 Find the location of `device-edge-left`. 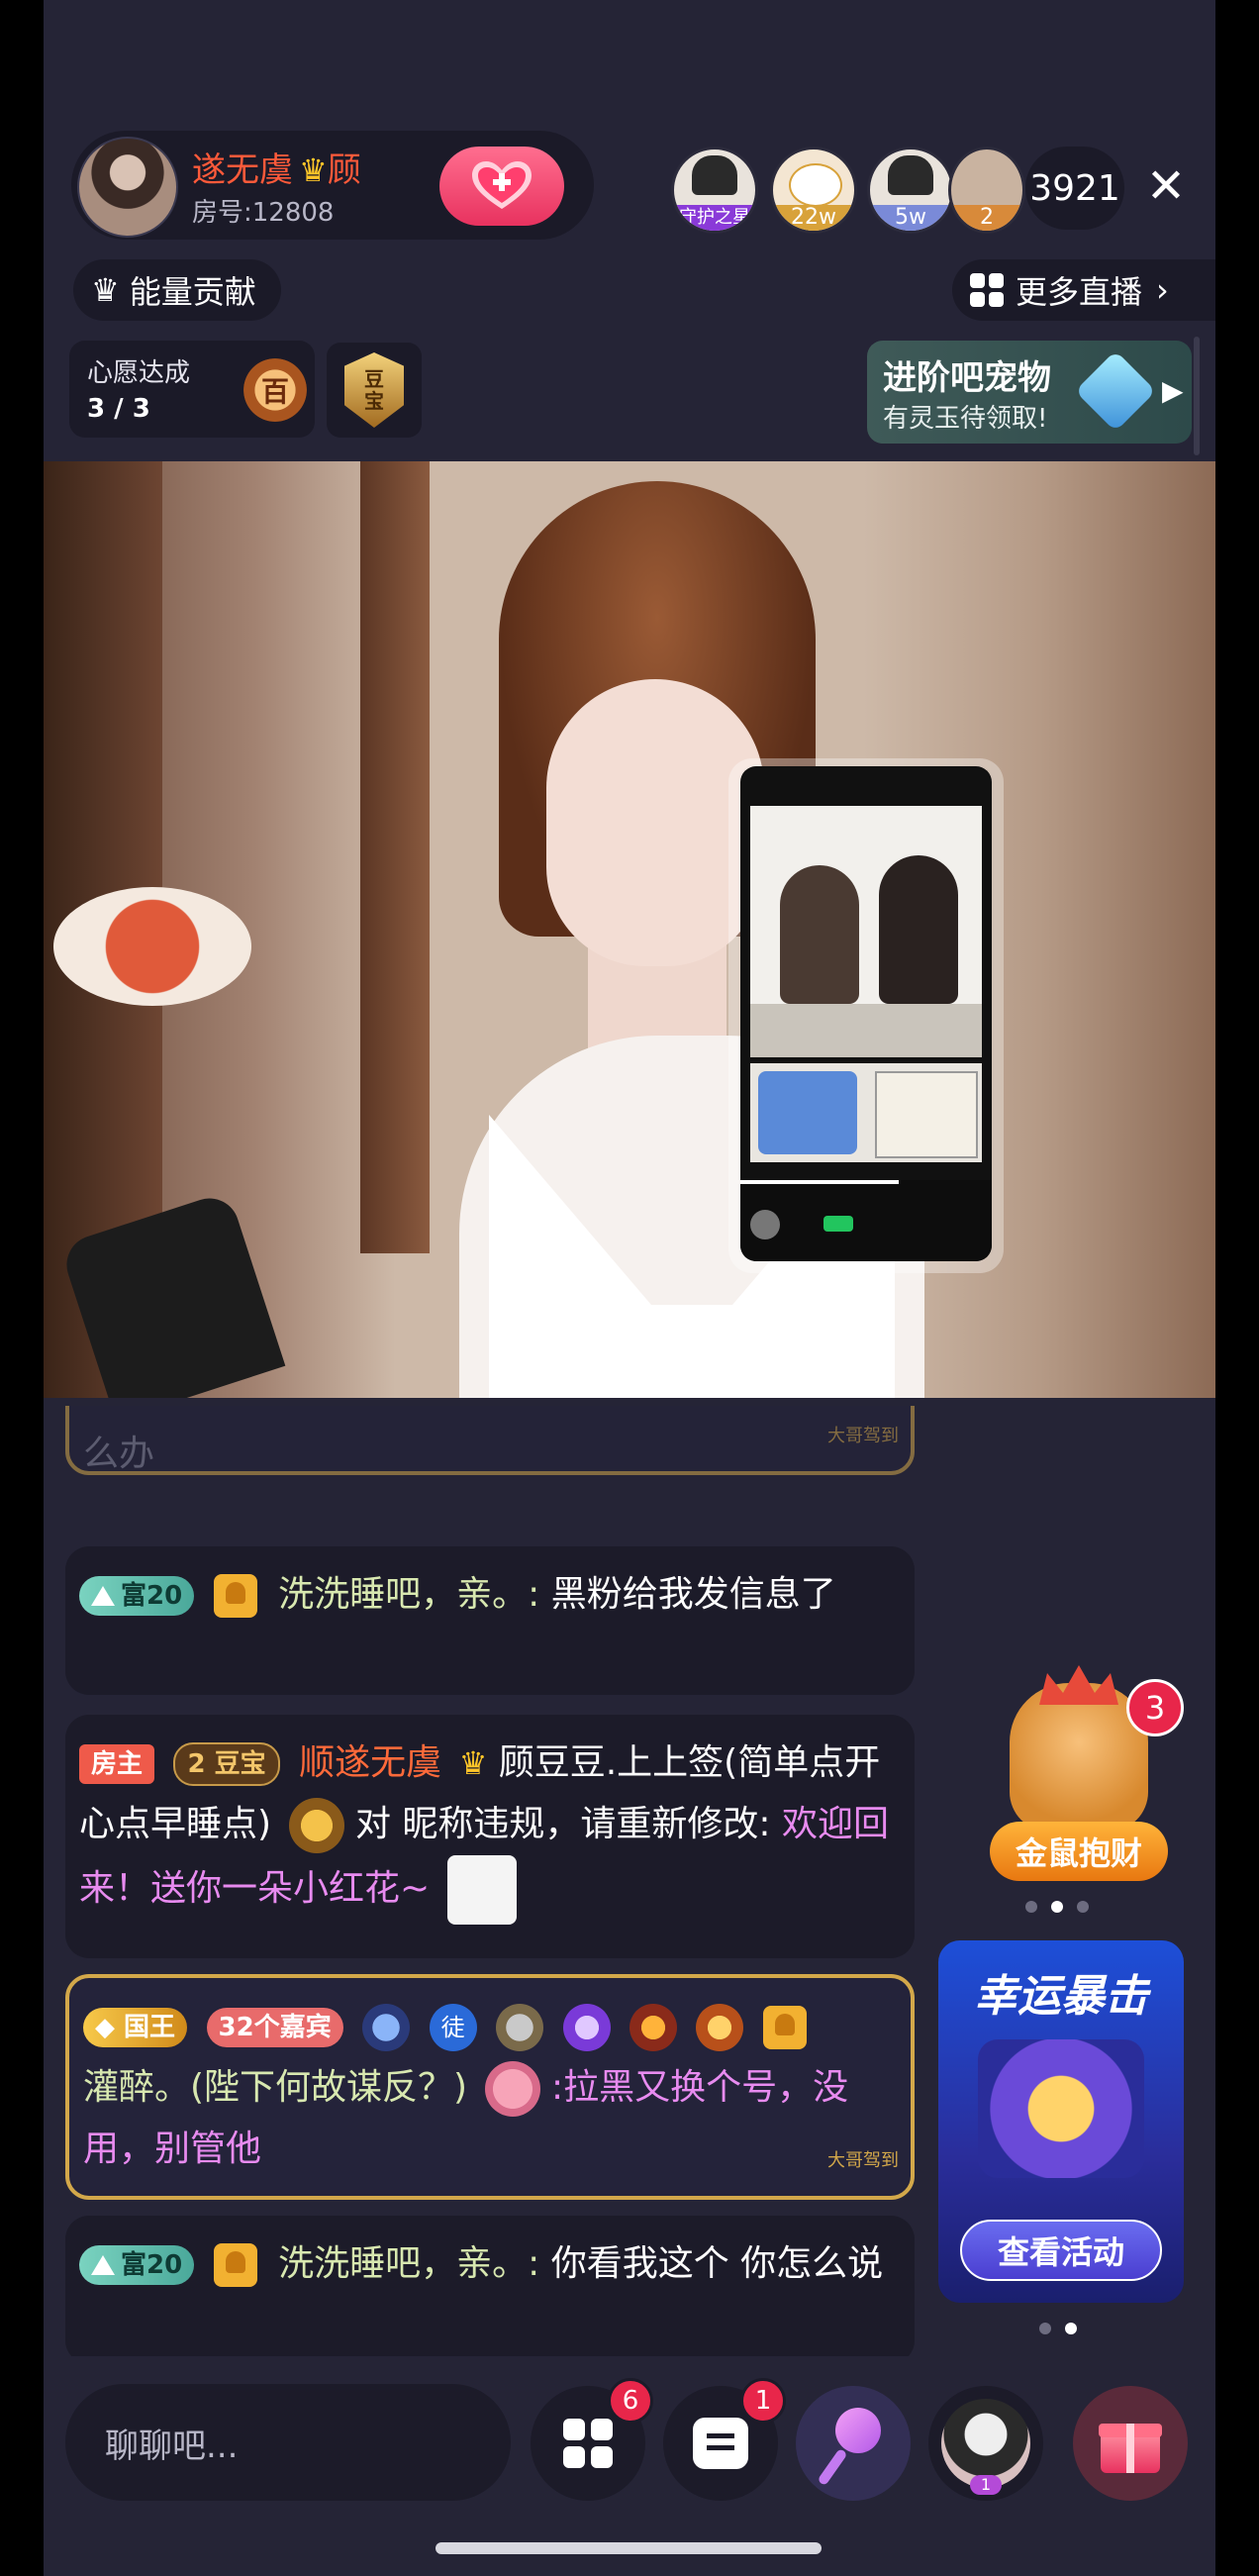

device-edge-left is located at coordinates (22, 1288).